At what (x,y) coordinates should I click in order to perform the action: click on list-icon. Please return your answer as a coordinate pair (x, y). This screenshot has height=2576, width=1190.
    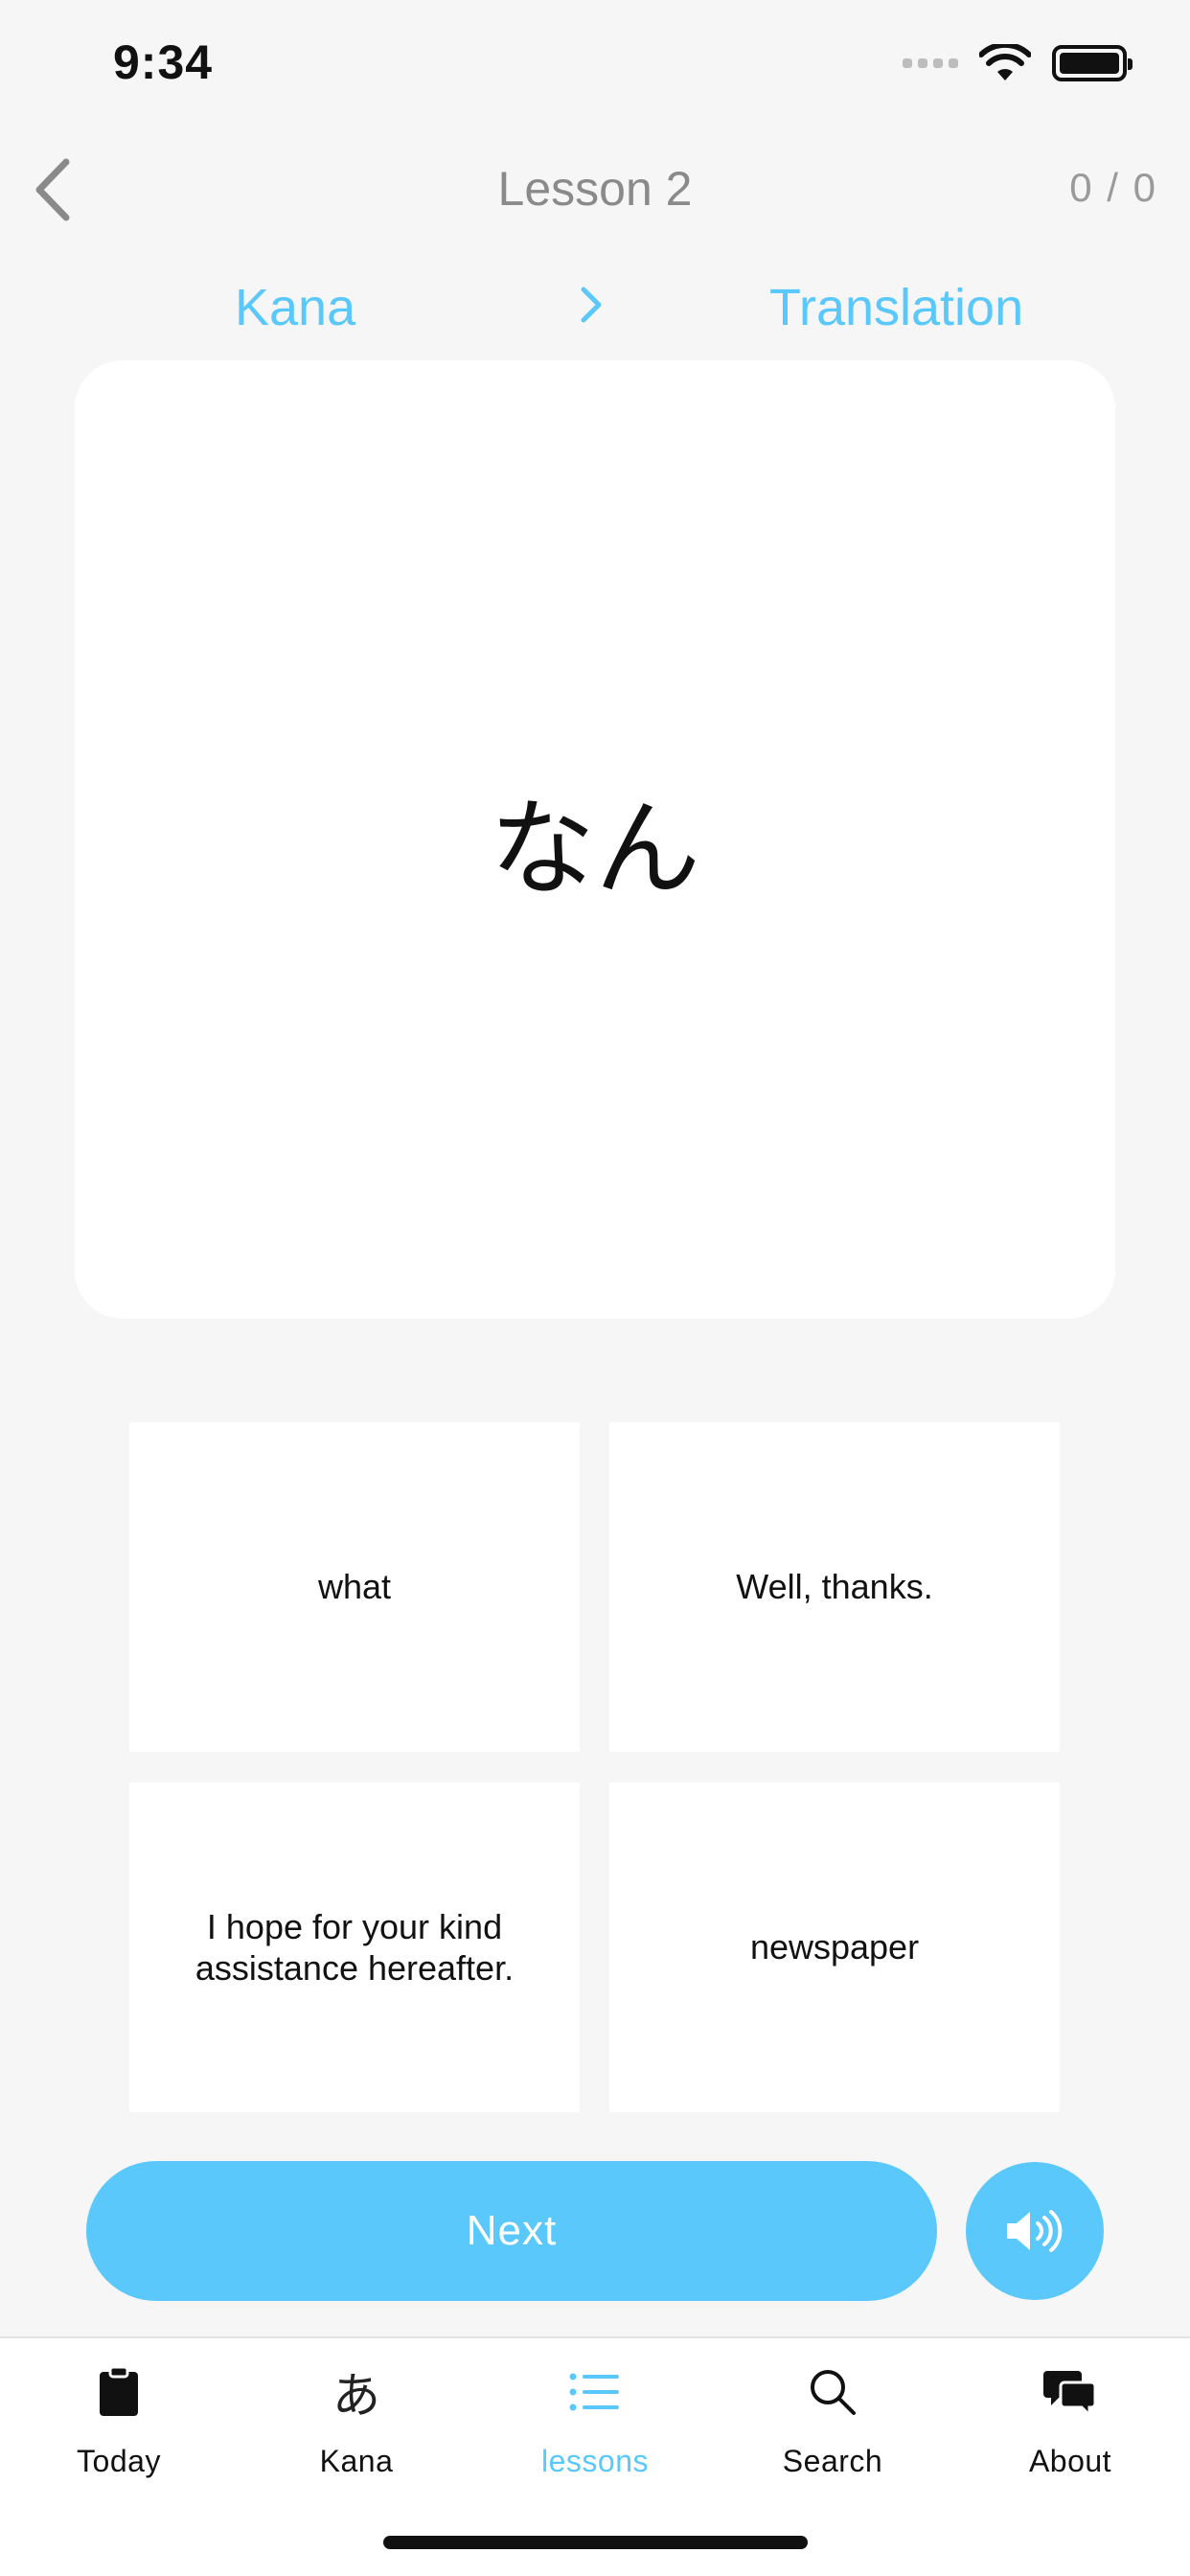
    Looking at the image, I should click on (594, 2392).